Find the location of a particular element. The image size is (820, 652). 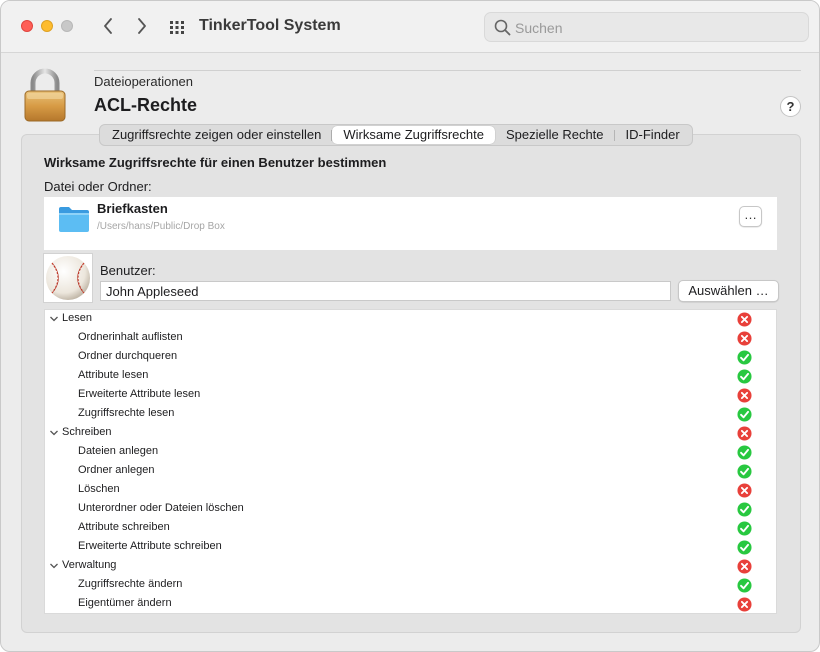

permission-group-row: Verwaltung is located at coordinates (410, 566).